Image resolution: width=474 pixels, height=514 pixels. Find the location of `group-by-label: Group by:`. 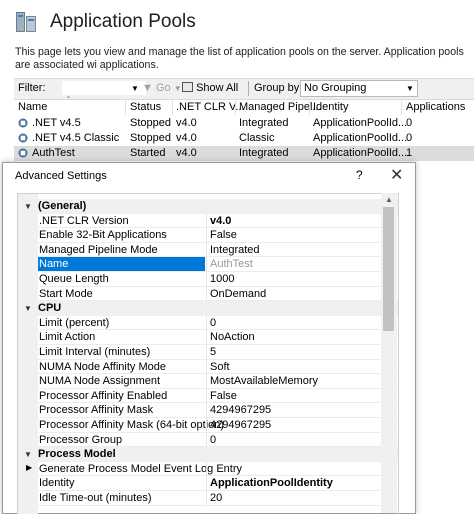

group-by-label: Group by: is located at coordinates (278, 88).